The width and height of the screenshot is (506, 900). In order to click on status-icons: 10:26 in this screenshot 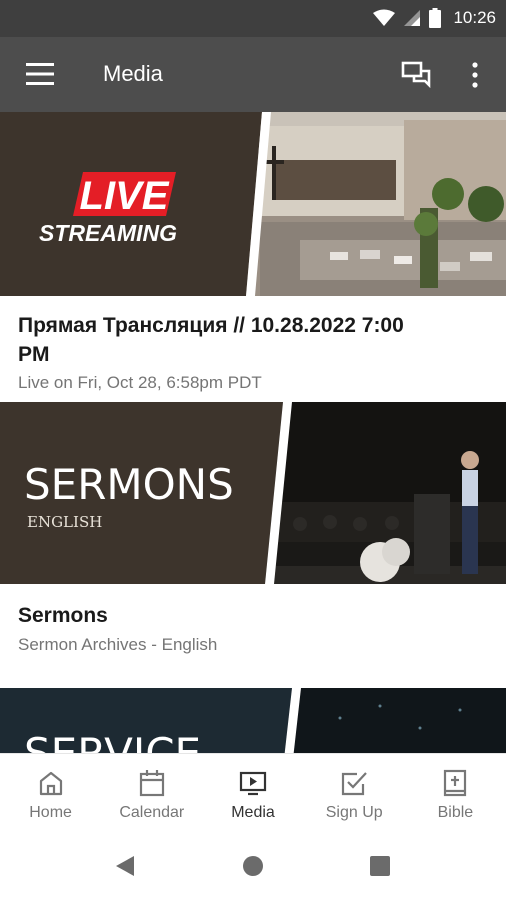, I will do `click(434, 18)`.